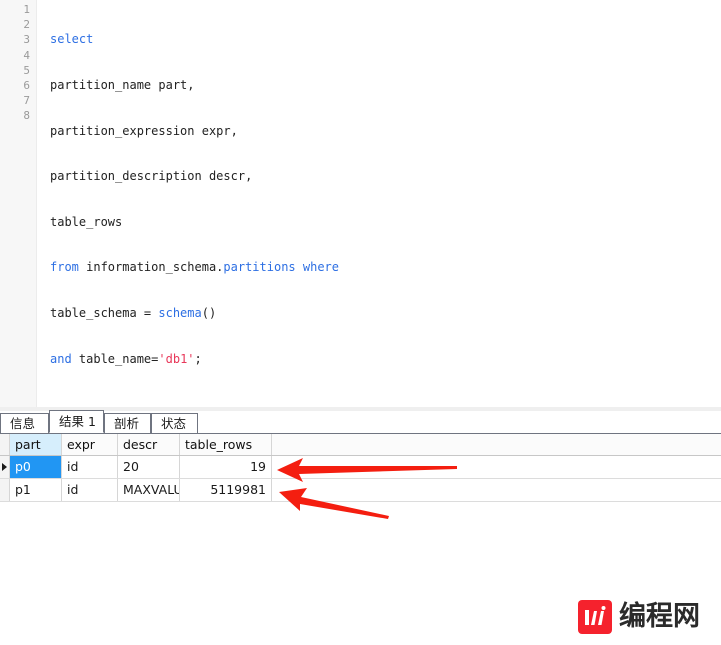  Describe the element at coordinates (151, 176) in the screenshot. I see `sql-column-partition-description: partition_description descr,` at that location.